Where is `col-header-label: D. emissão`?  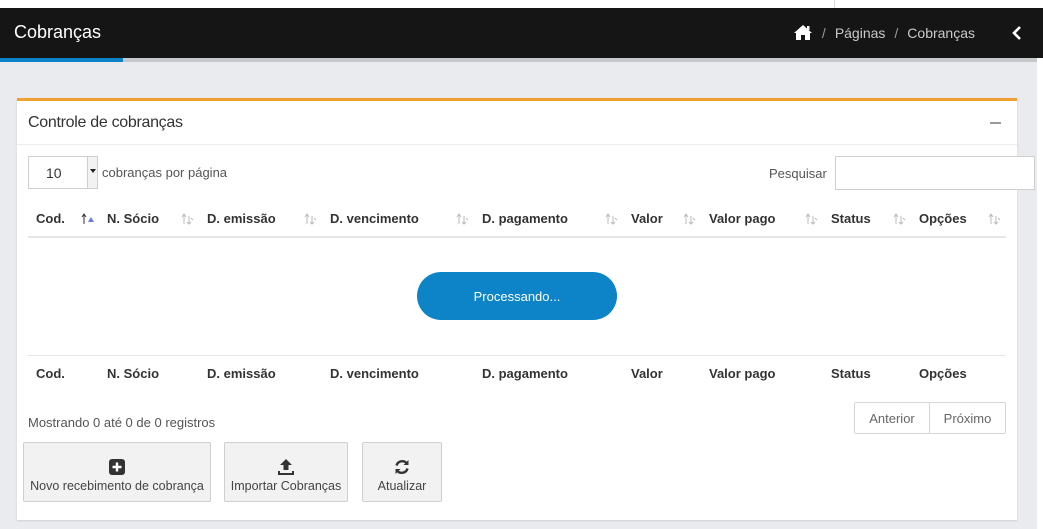 col-header-label: D. emissão is located at coordinates (241, 218).